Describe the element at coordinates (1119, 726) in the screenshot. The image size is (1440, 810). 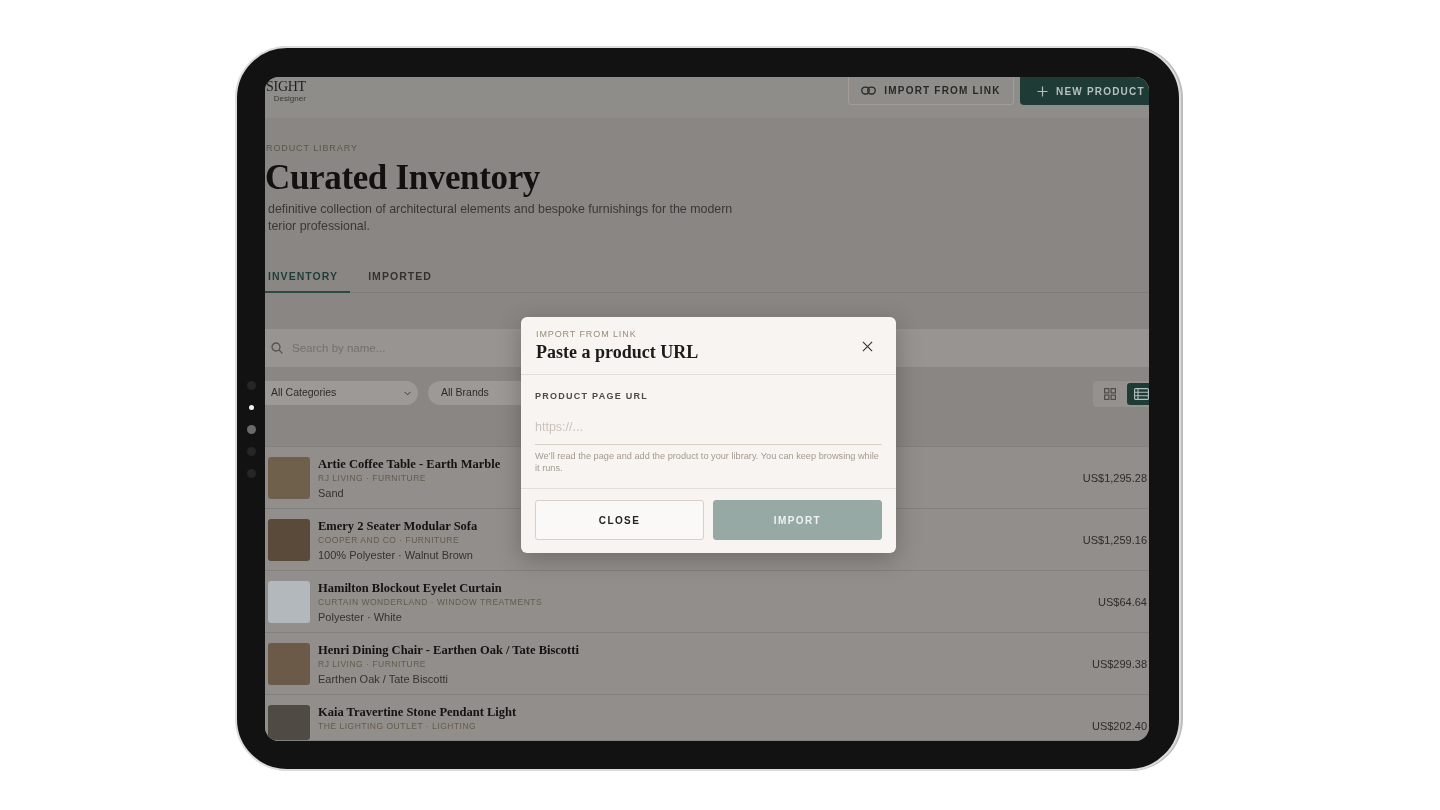
I see `product-price: US$202.40` at that location.